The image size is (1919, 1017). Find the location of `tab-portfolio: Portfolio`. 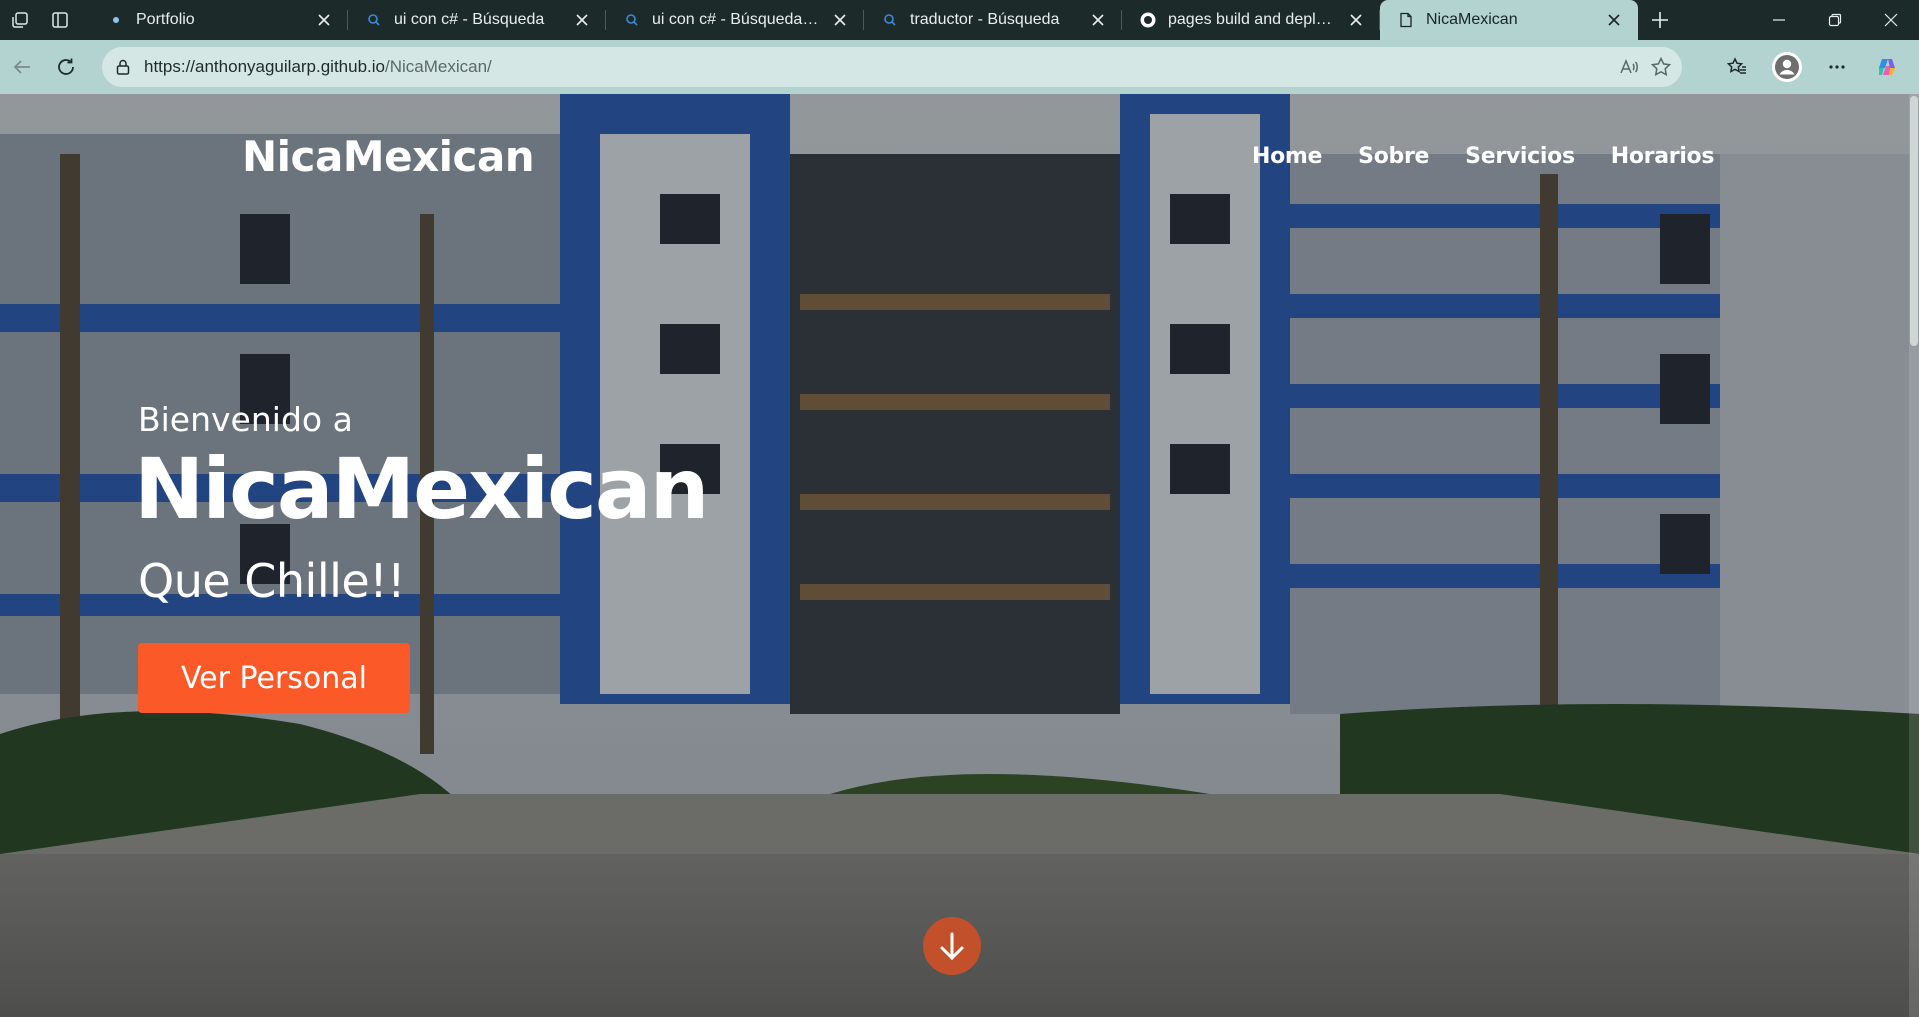

tab-portfolio: Portfolio is located at coordinates (219, 20).